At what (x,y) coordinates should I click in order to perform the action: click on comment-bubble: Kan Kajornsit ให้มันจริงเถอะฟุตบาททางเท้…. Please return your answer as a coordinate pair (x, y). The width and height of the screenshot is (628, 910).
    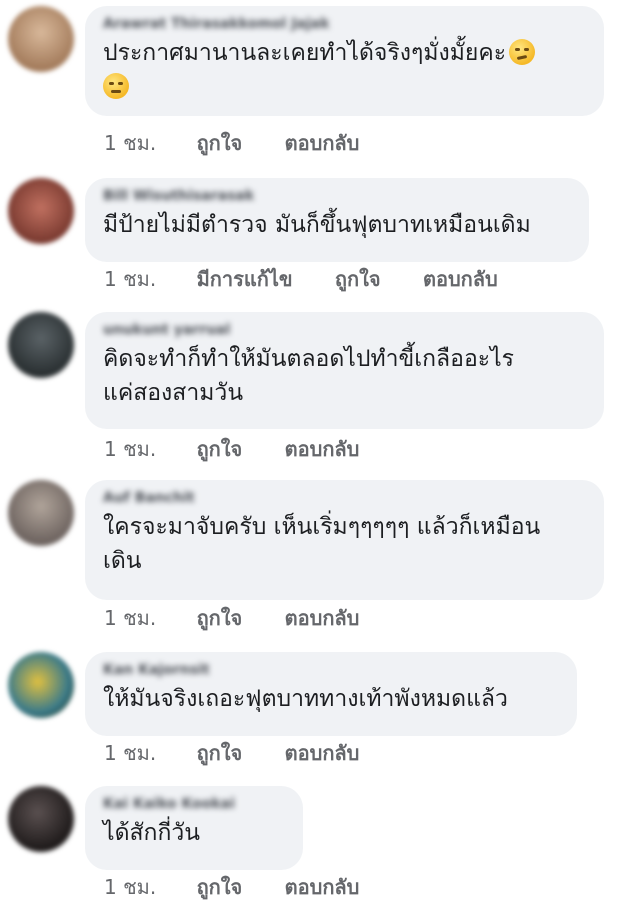
    Looking at the image, I should click on (331, 694).